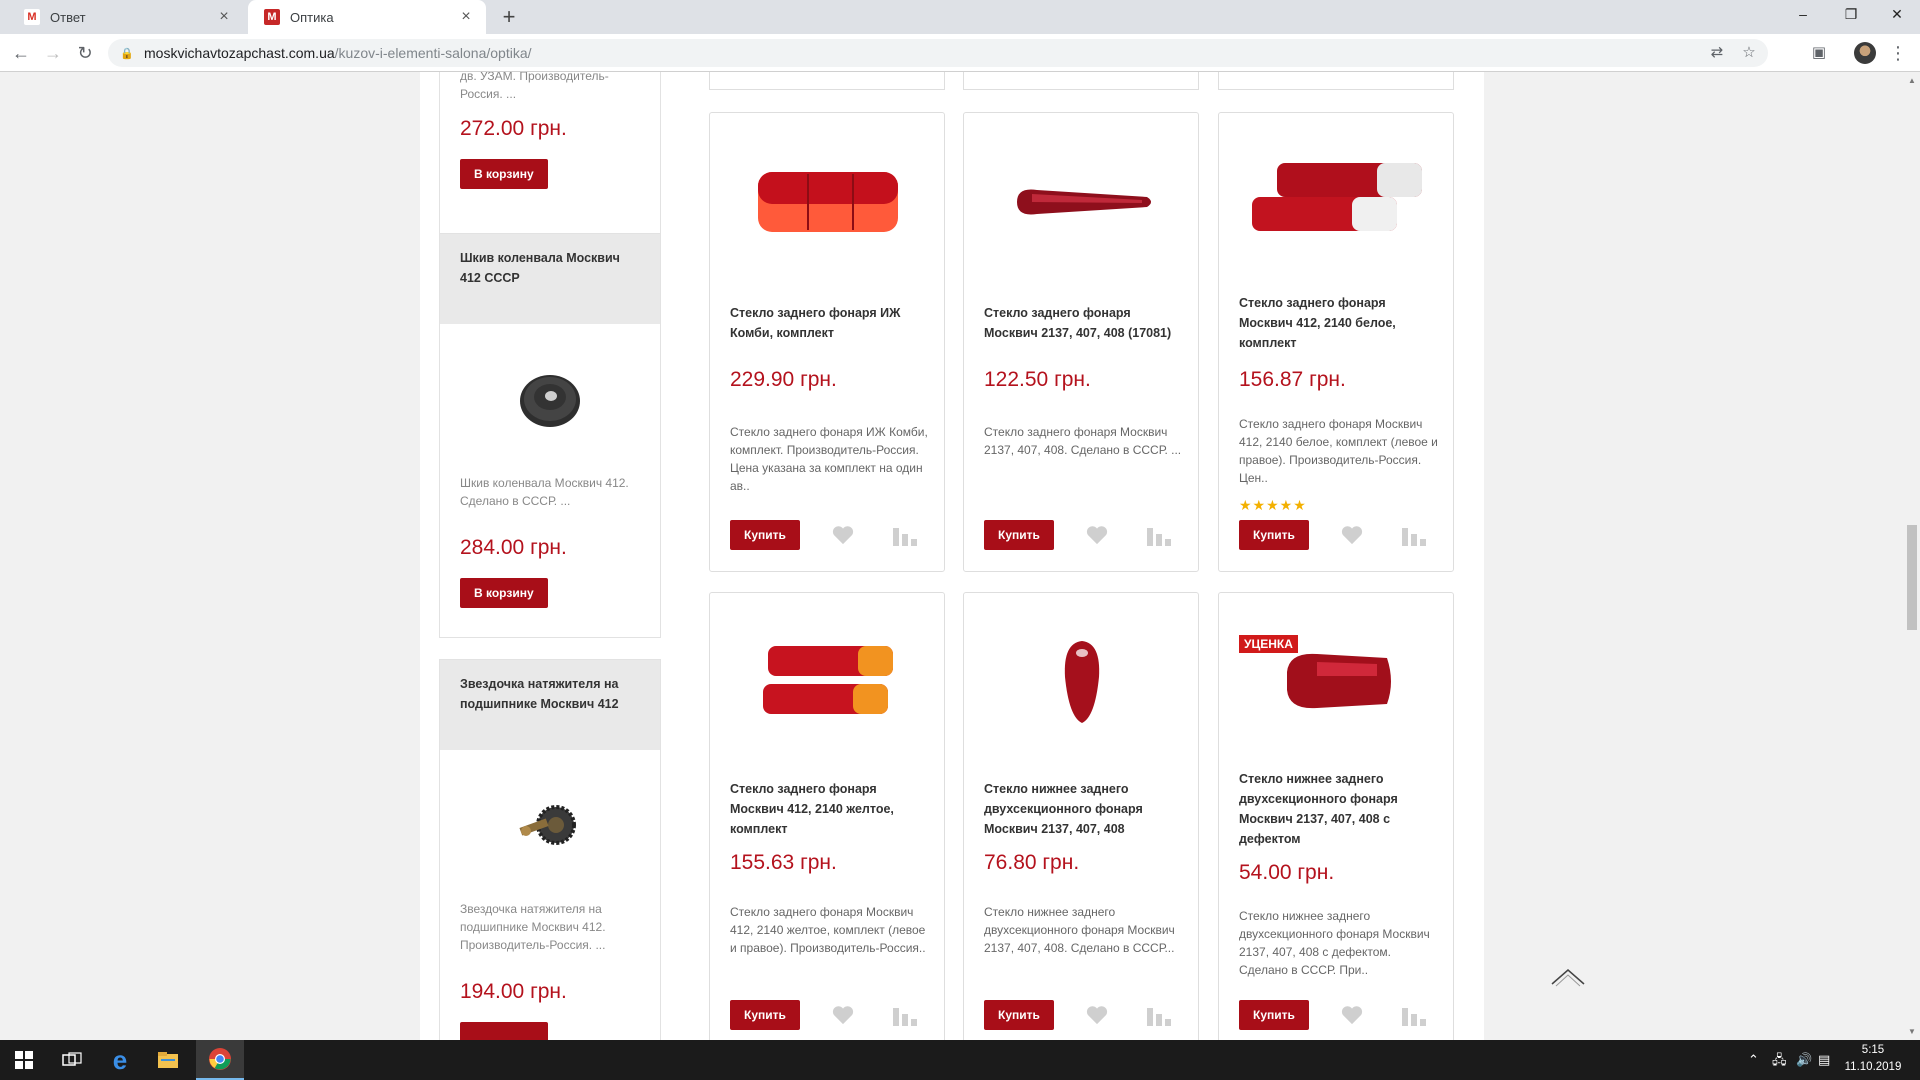  I want to click on sidebar-product-price: 272.00 грн., so click(513, 128).